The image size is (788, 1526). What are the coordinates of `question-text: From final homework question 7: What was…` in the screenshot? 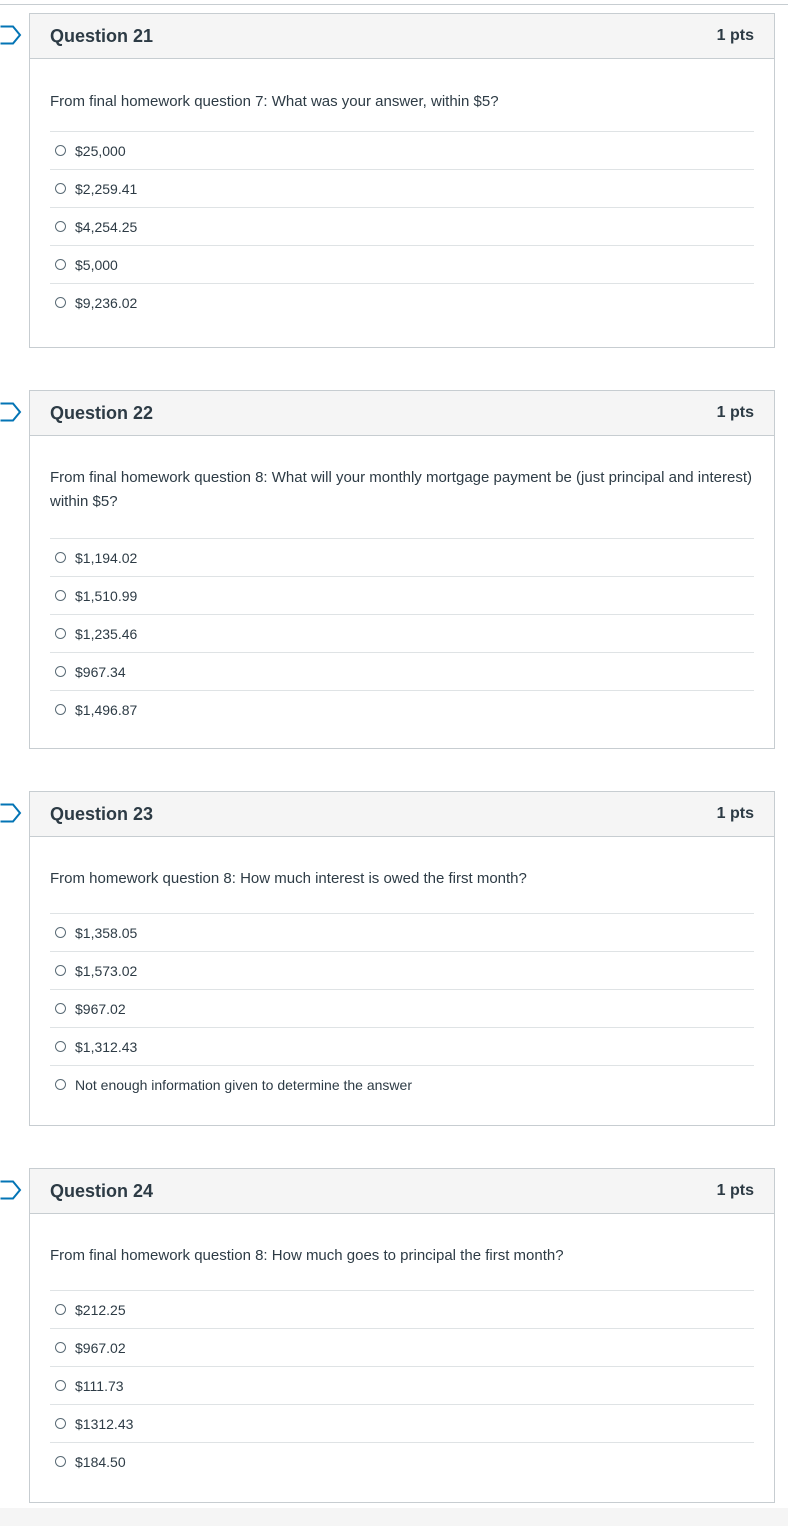 It's located at (274, 101).